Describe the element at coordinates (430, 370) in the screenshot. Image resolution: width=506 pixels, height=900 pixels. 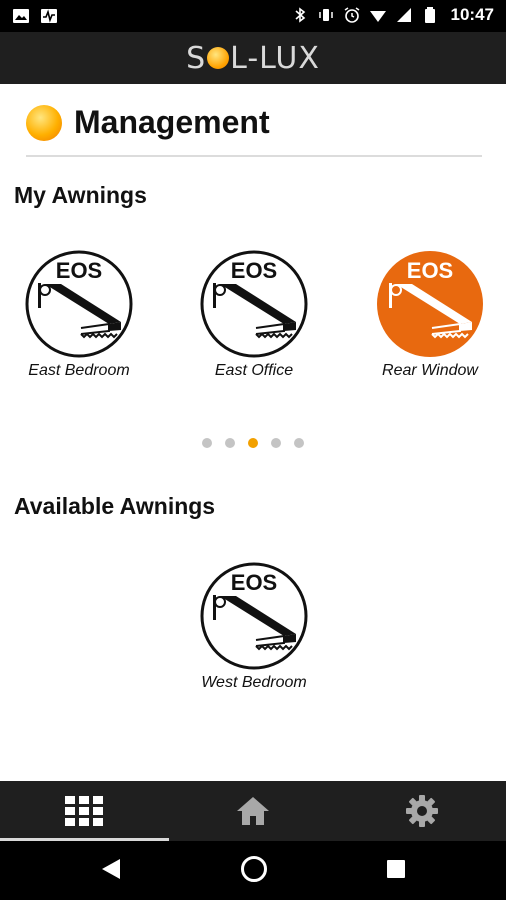
I see `awning-name: Rear Window` at that location.